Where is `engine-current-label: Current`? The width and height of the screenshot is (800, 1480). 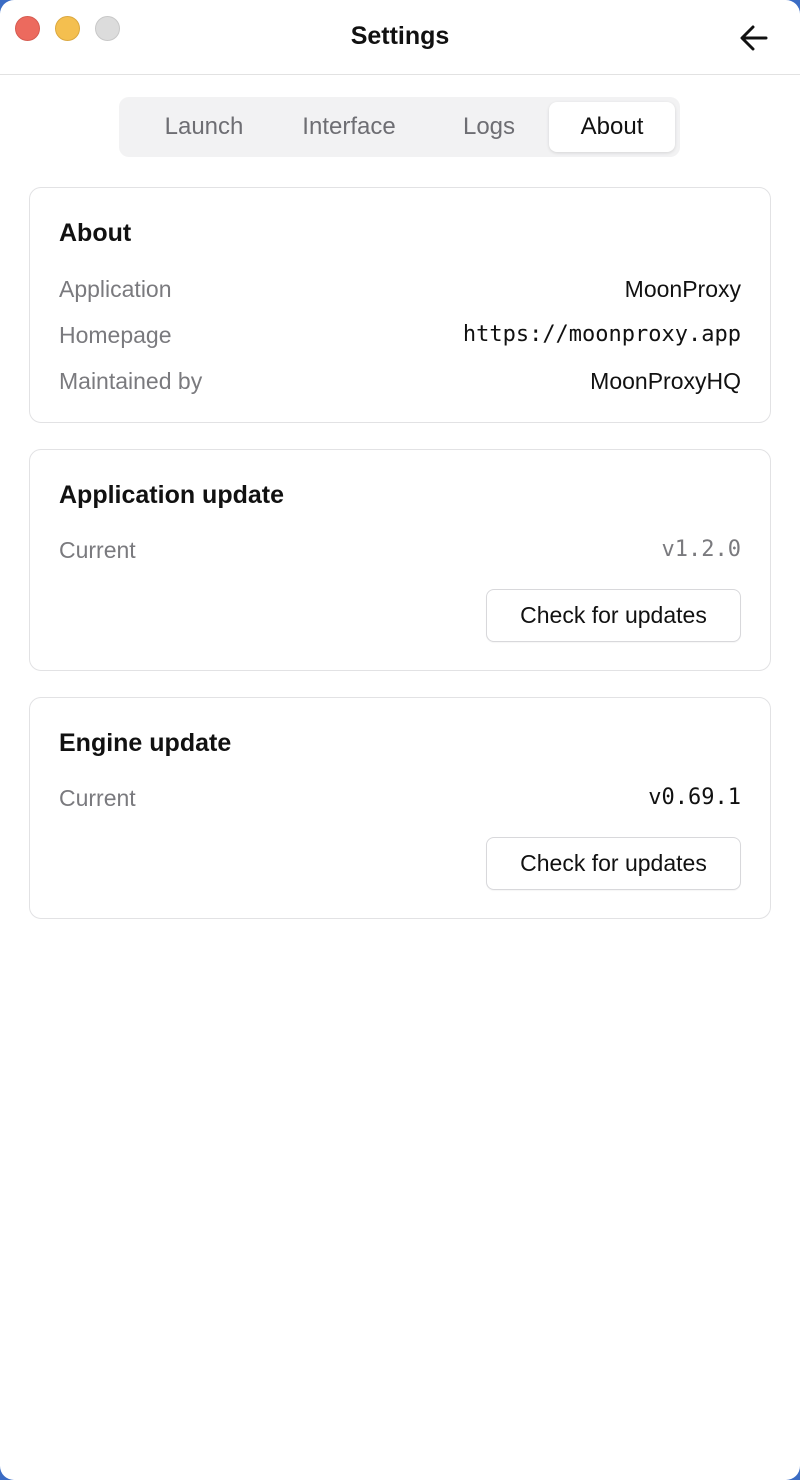
engine-current-label: Current is located at coordinates (97, 798).